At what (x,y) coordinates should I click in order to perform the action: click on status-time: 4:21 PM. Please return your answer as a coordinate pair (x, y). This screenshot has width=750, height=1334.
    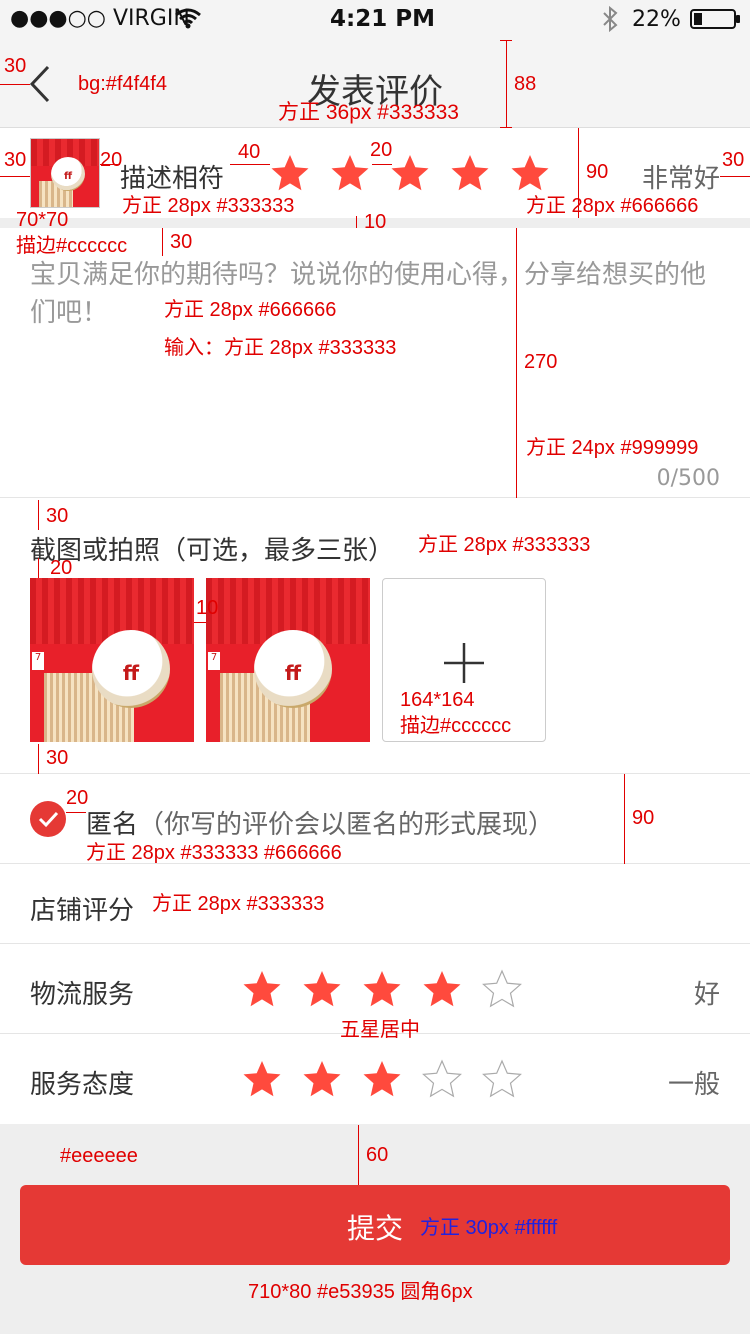
    Looking at the image, I should click on (382, 19).